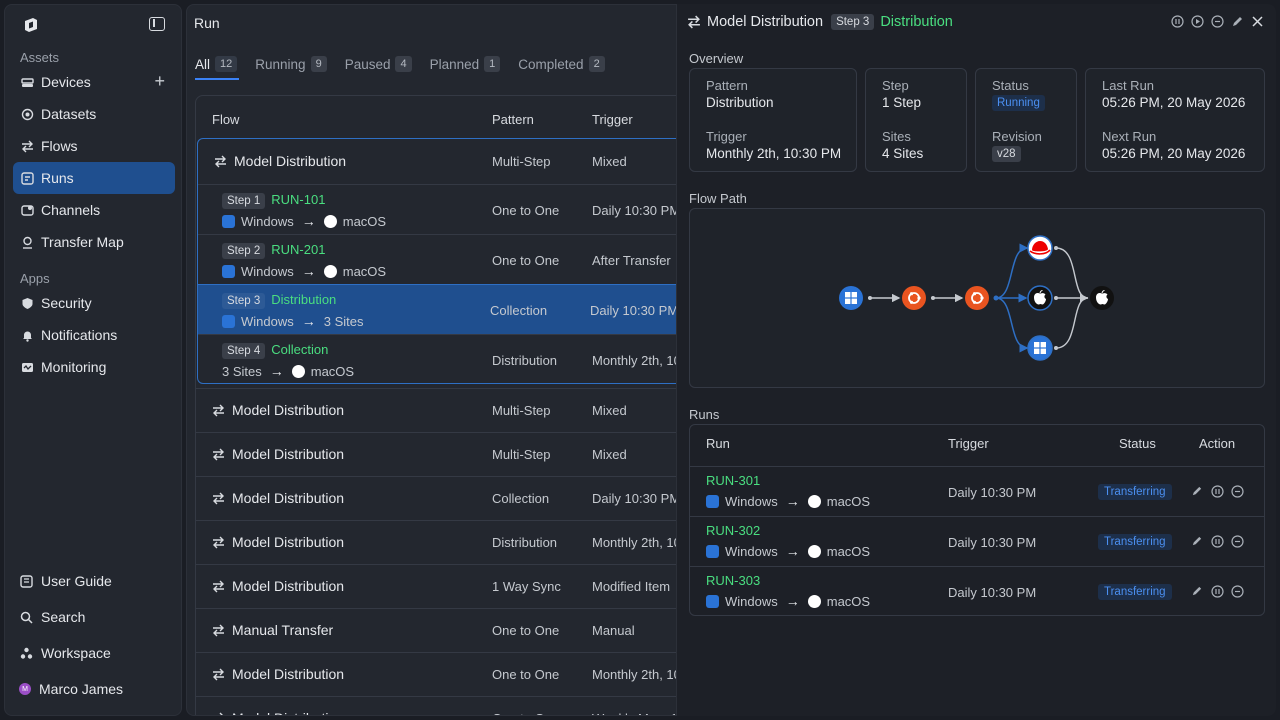 The height and width of the screenshot is (720, 1280). I want to click on sidebar-item-devices: Devices +, so click(94, 82).